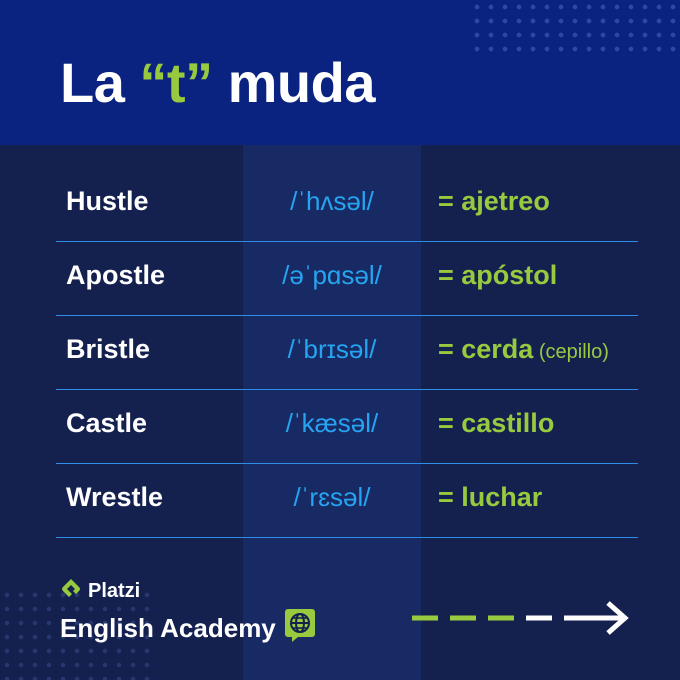  I want to click on translation-main: = castillo, so click(496, 423).